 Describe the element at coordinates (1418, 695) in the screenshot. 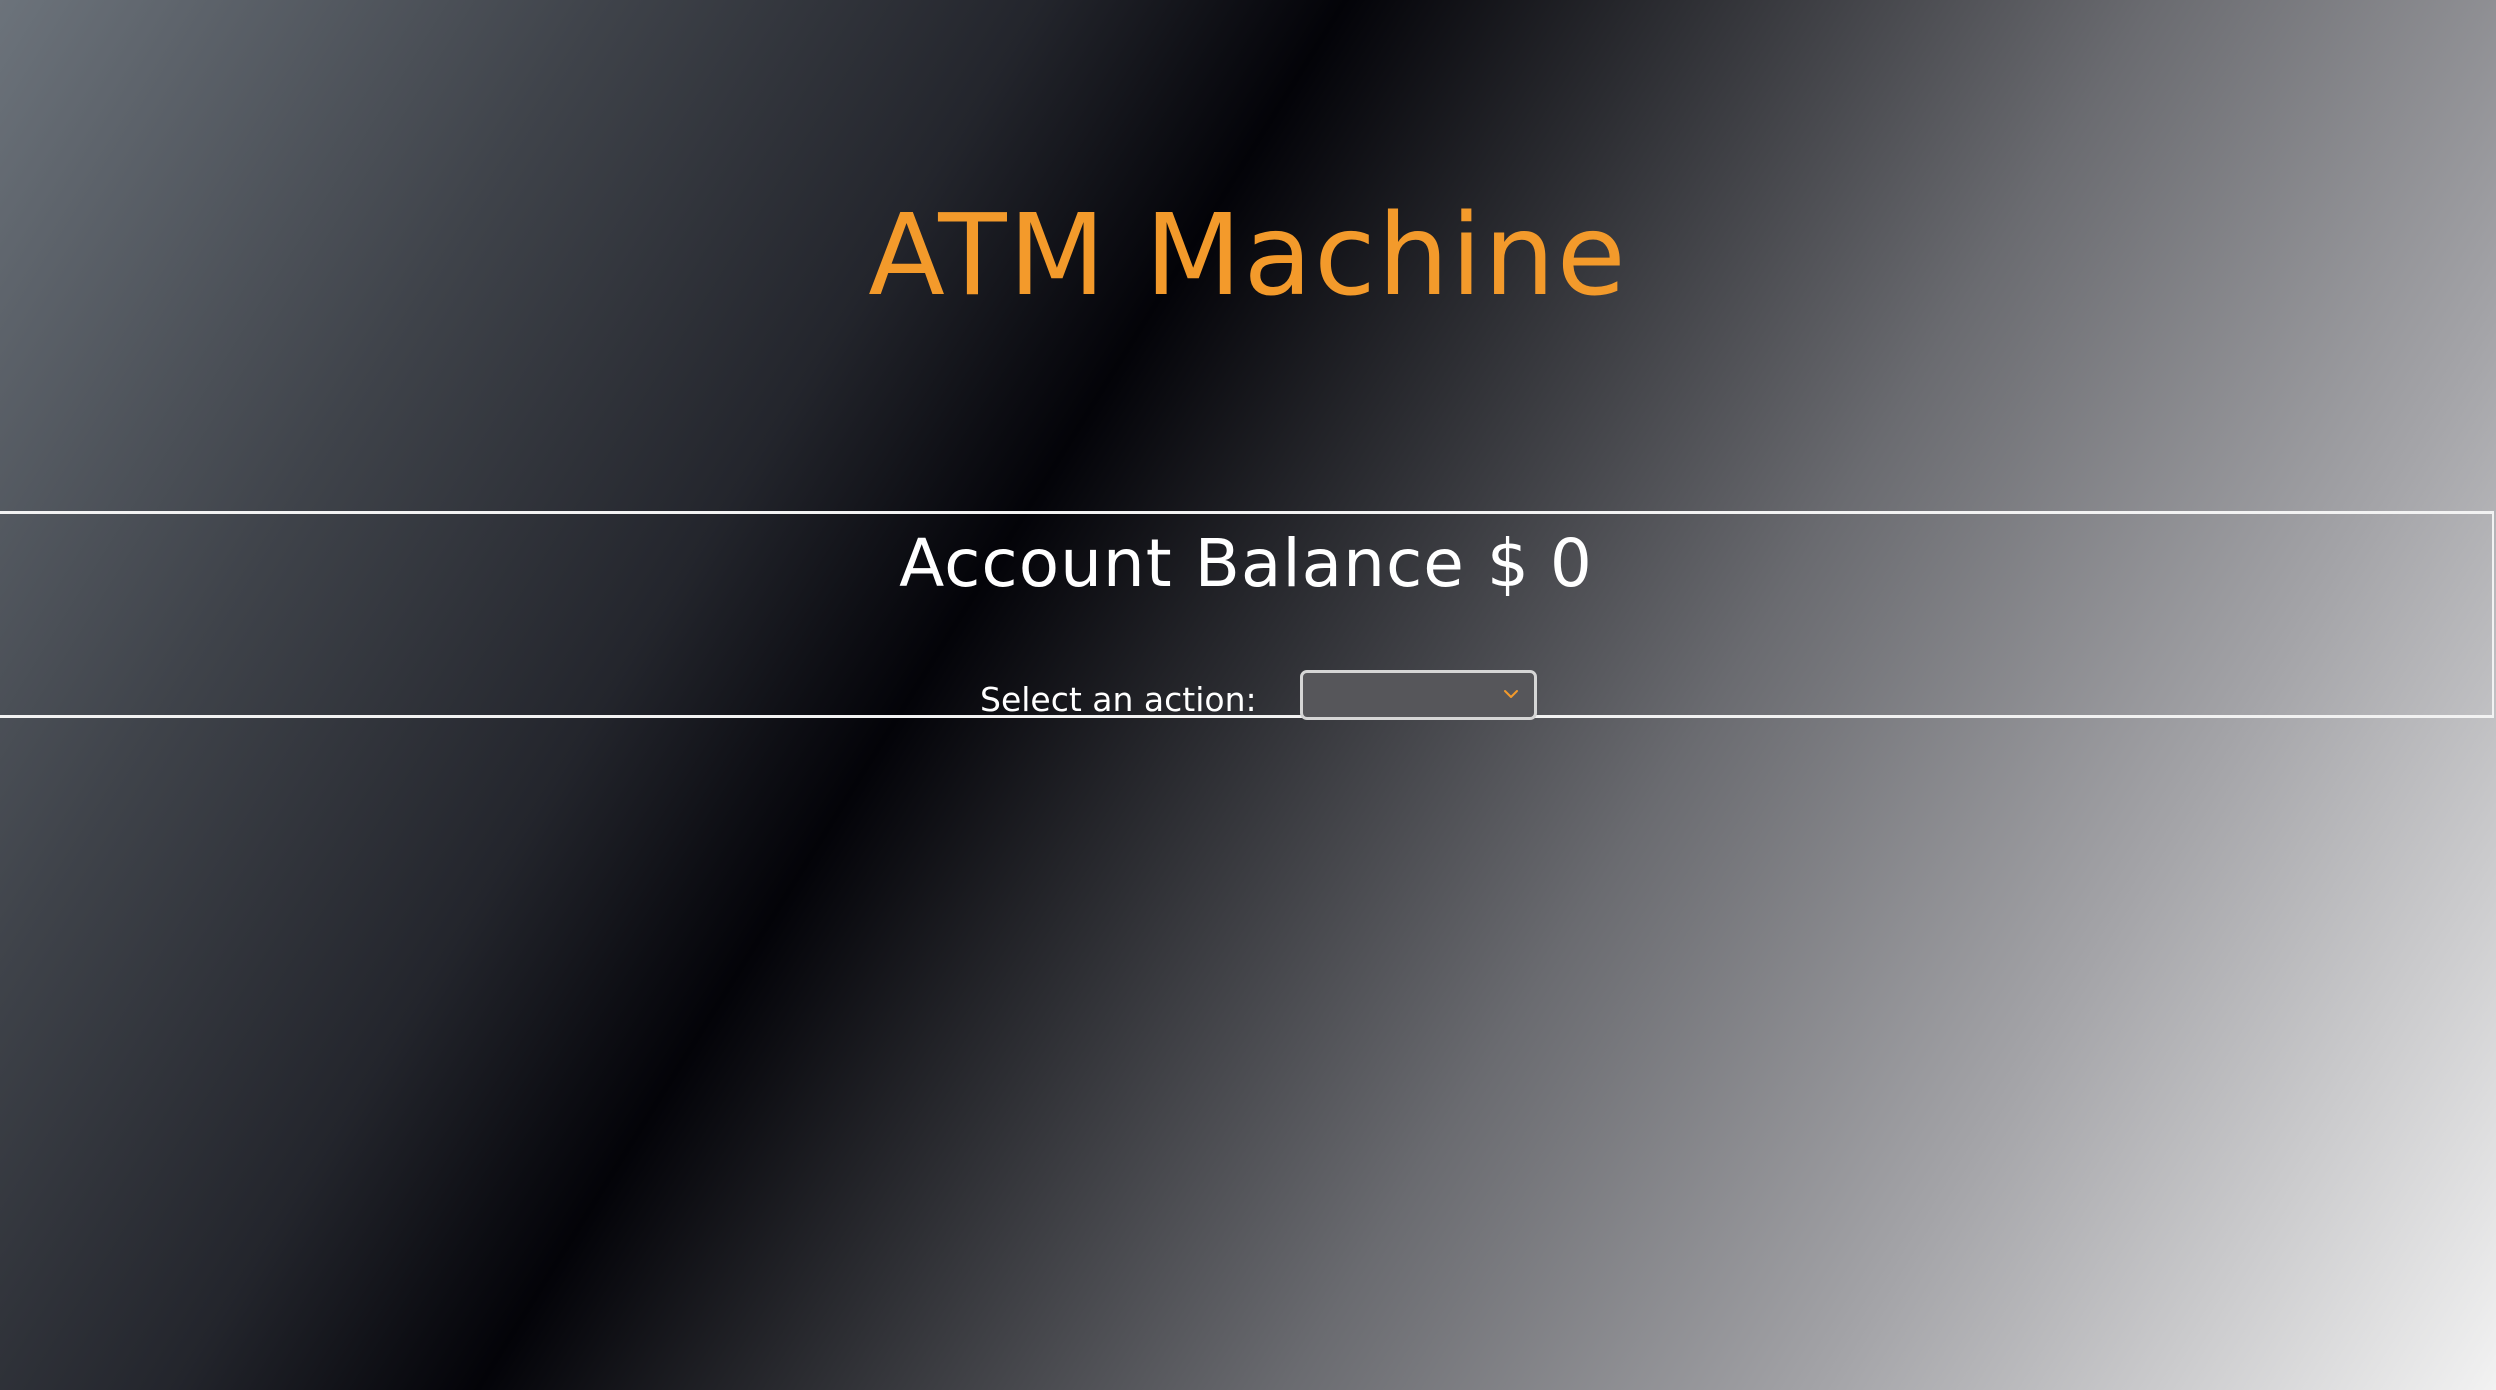

I see `action-select` at that location.